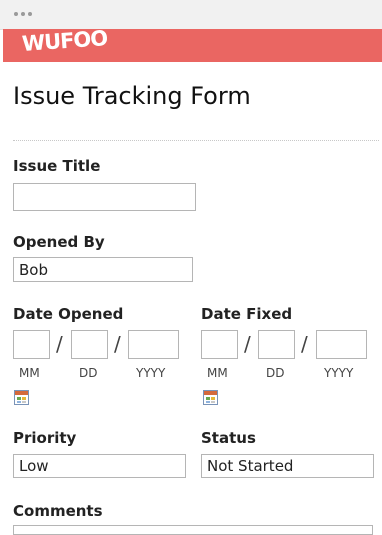  Describe the element at coordinates (287, 466) in the screenshot. I see `status-input` at that location.